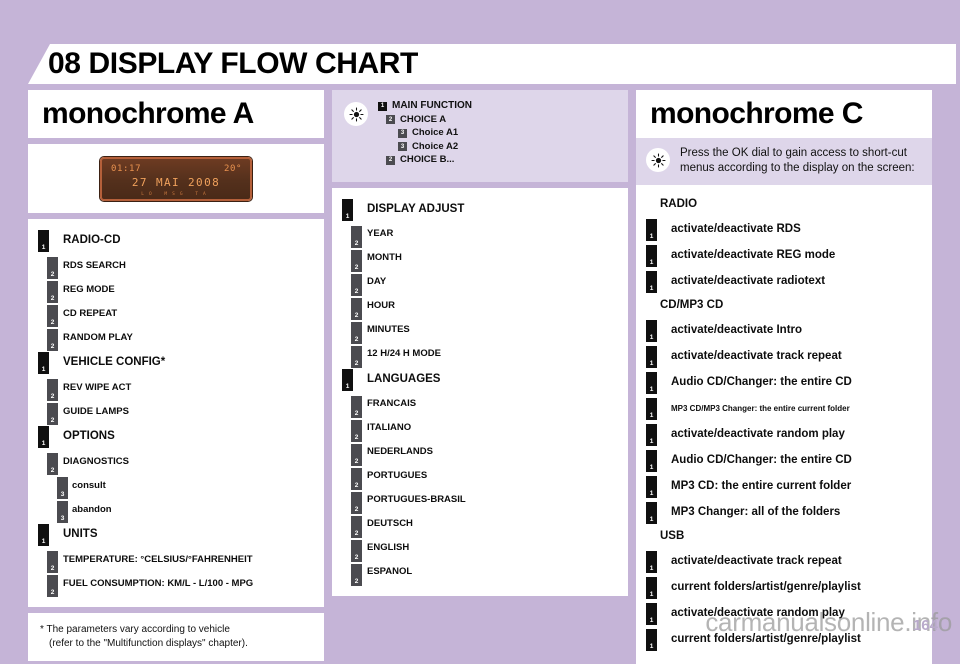 The height and width of the screenshot is (664, 960). Describe the element at coordinates (480, 355) in the screenshot. I see `menu-row: 2 12 H/24 H MODE` at that location.